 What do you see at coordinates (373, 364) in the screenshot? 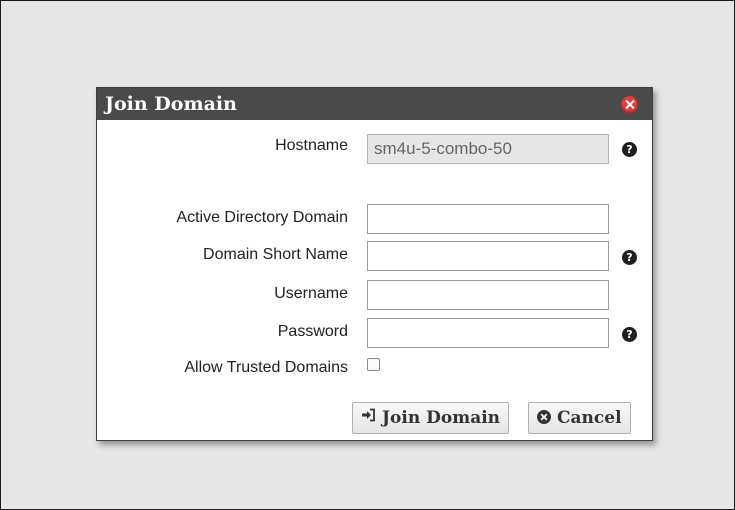
I see `allow-trusted-checkbox` at bounding box center [373, 364].